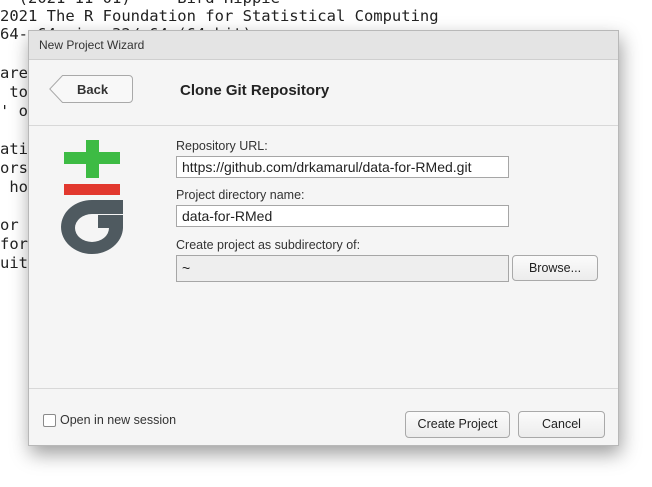  I want to click on cancel-button: Cancel, so click(561, 424).